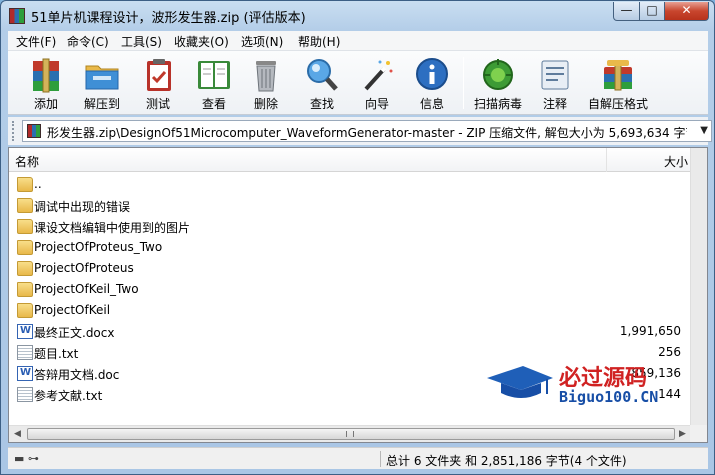  Describe the element at coordinates (98, 247) in the screenshot. I see `file-name: ProjectOfProteus_Two` at that location.